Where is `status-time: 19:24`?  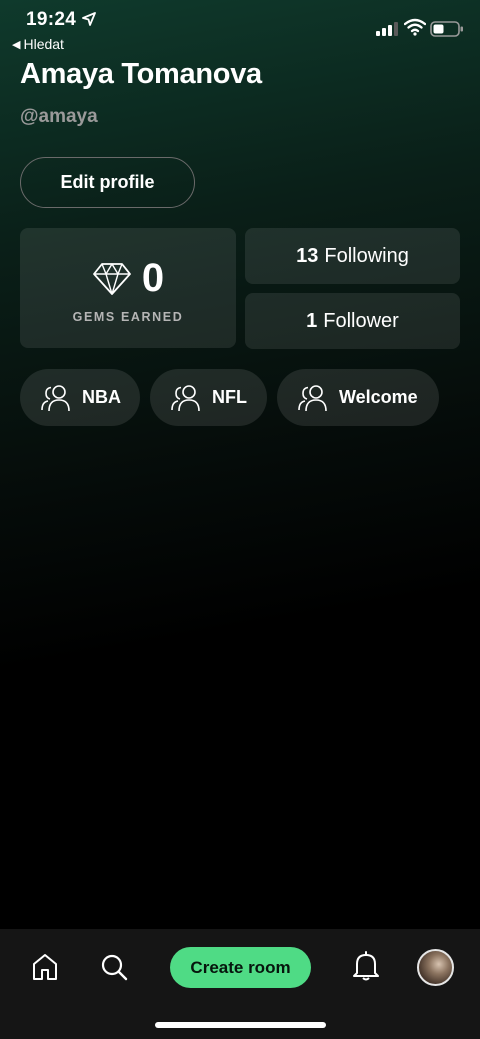
status-time: 19:24 is located at coordinates (51, 19).